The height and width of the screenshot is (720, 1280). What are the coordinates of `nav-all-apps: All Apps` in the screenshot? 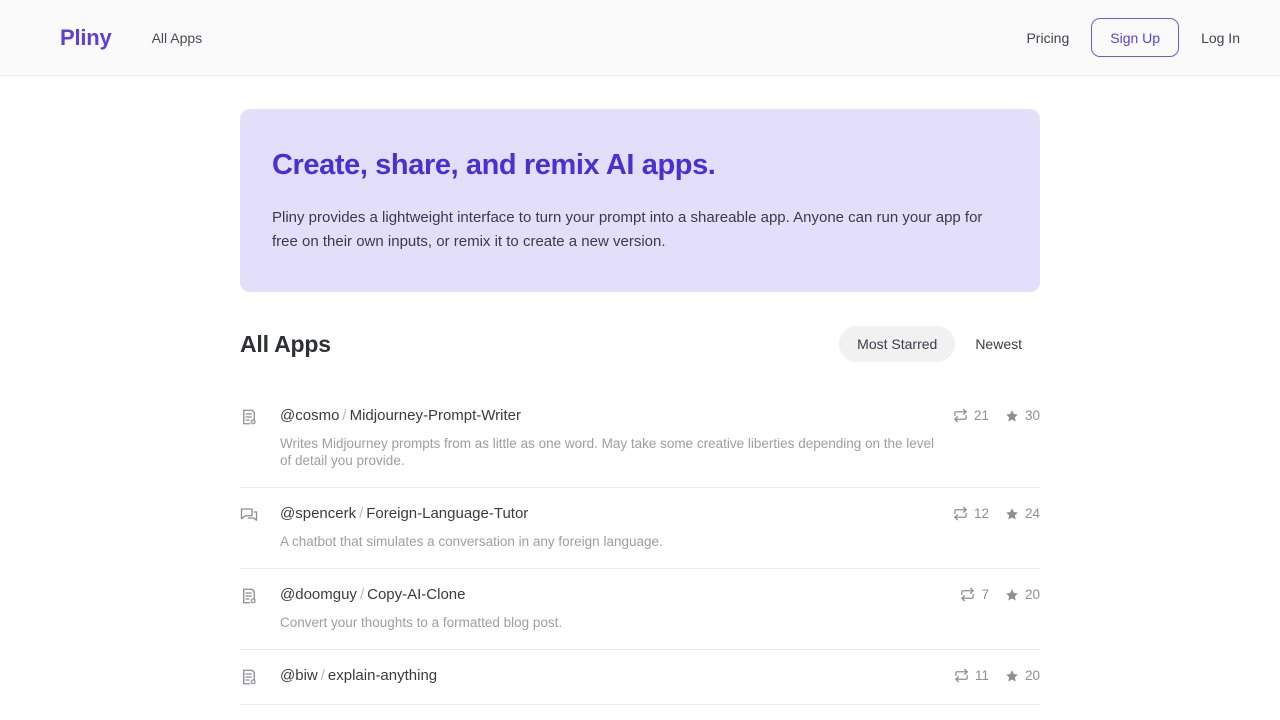 It's located at (177, 38).